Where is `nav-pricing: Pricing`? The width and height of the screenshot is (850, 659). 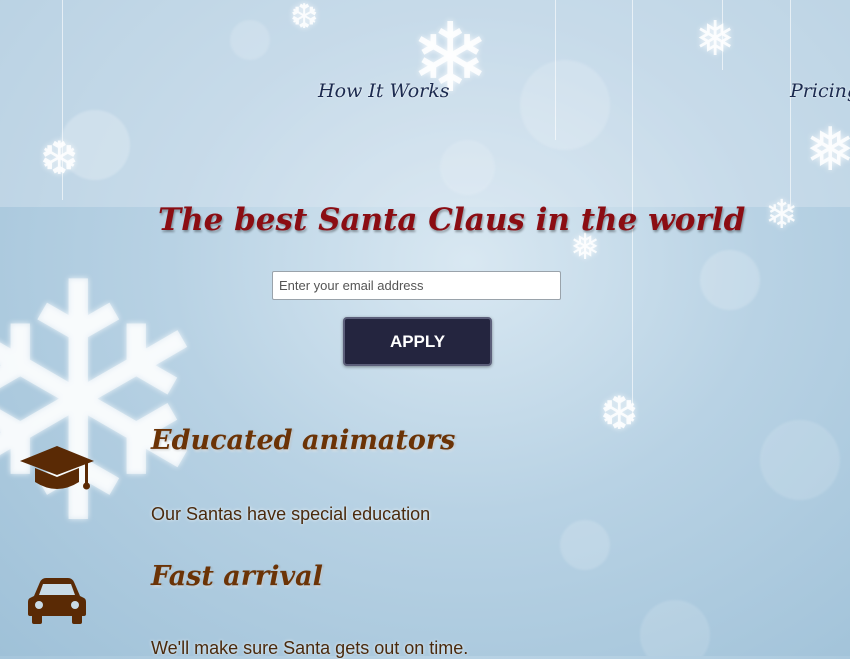 nav-pricing: Pricing is located at coordinates (820, 91).